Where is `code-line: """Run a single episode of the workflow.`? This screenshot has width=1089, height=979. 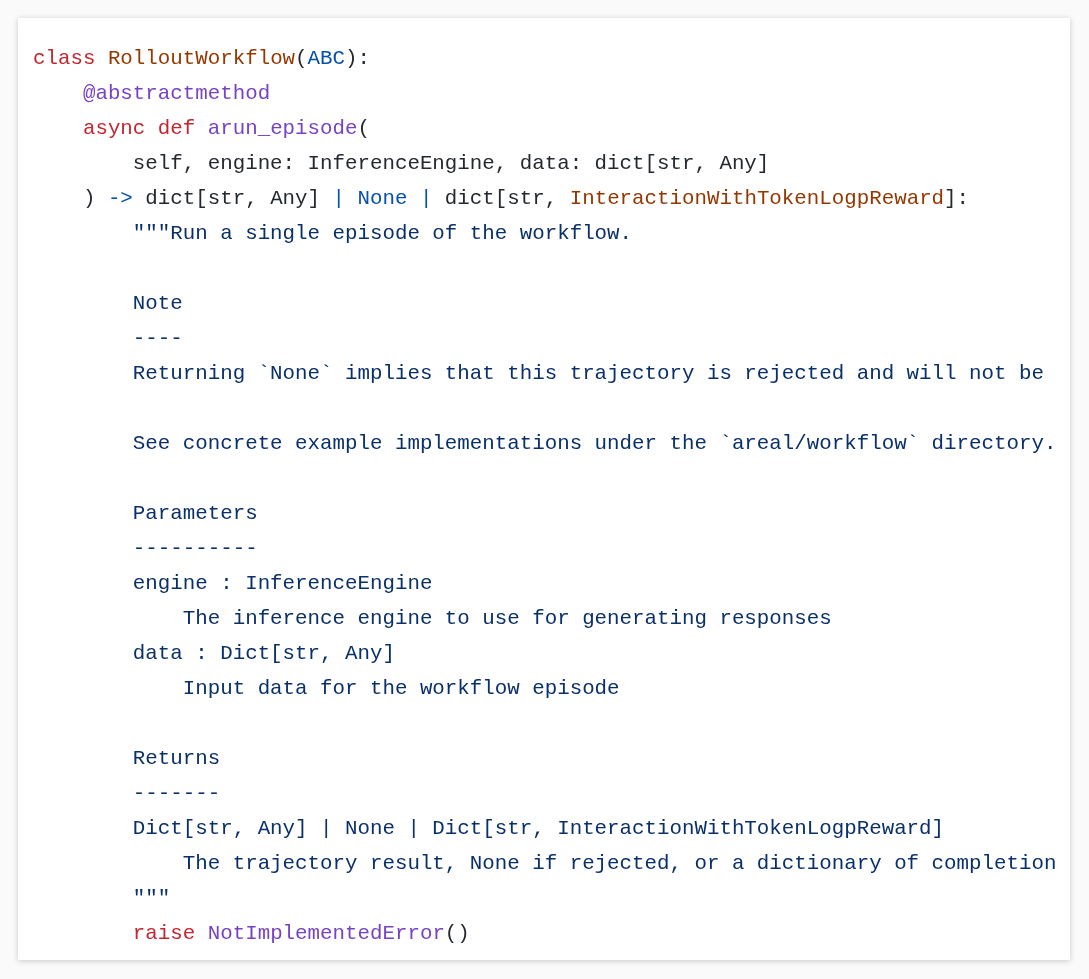 code-line: """Run a single episode of the workflow. is located at coordinates (382, 234).